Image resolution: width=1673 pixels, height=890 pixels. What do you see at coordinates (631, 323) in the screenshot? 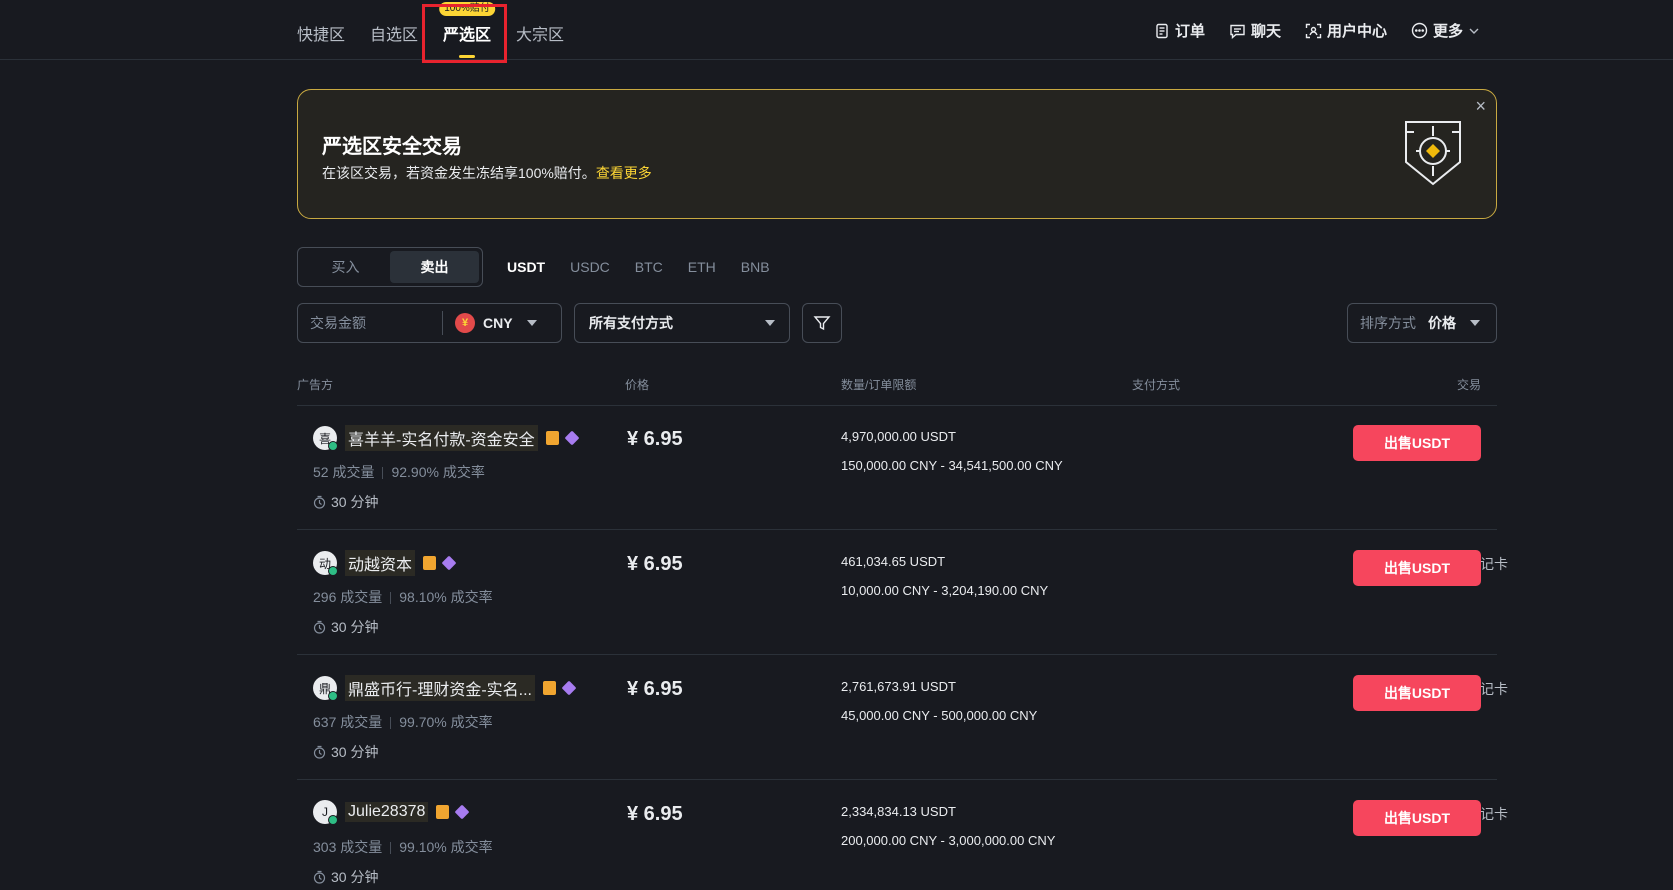
I see `payment-method-label: 所有支付方式` at bounding box center [631, 323].